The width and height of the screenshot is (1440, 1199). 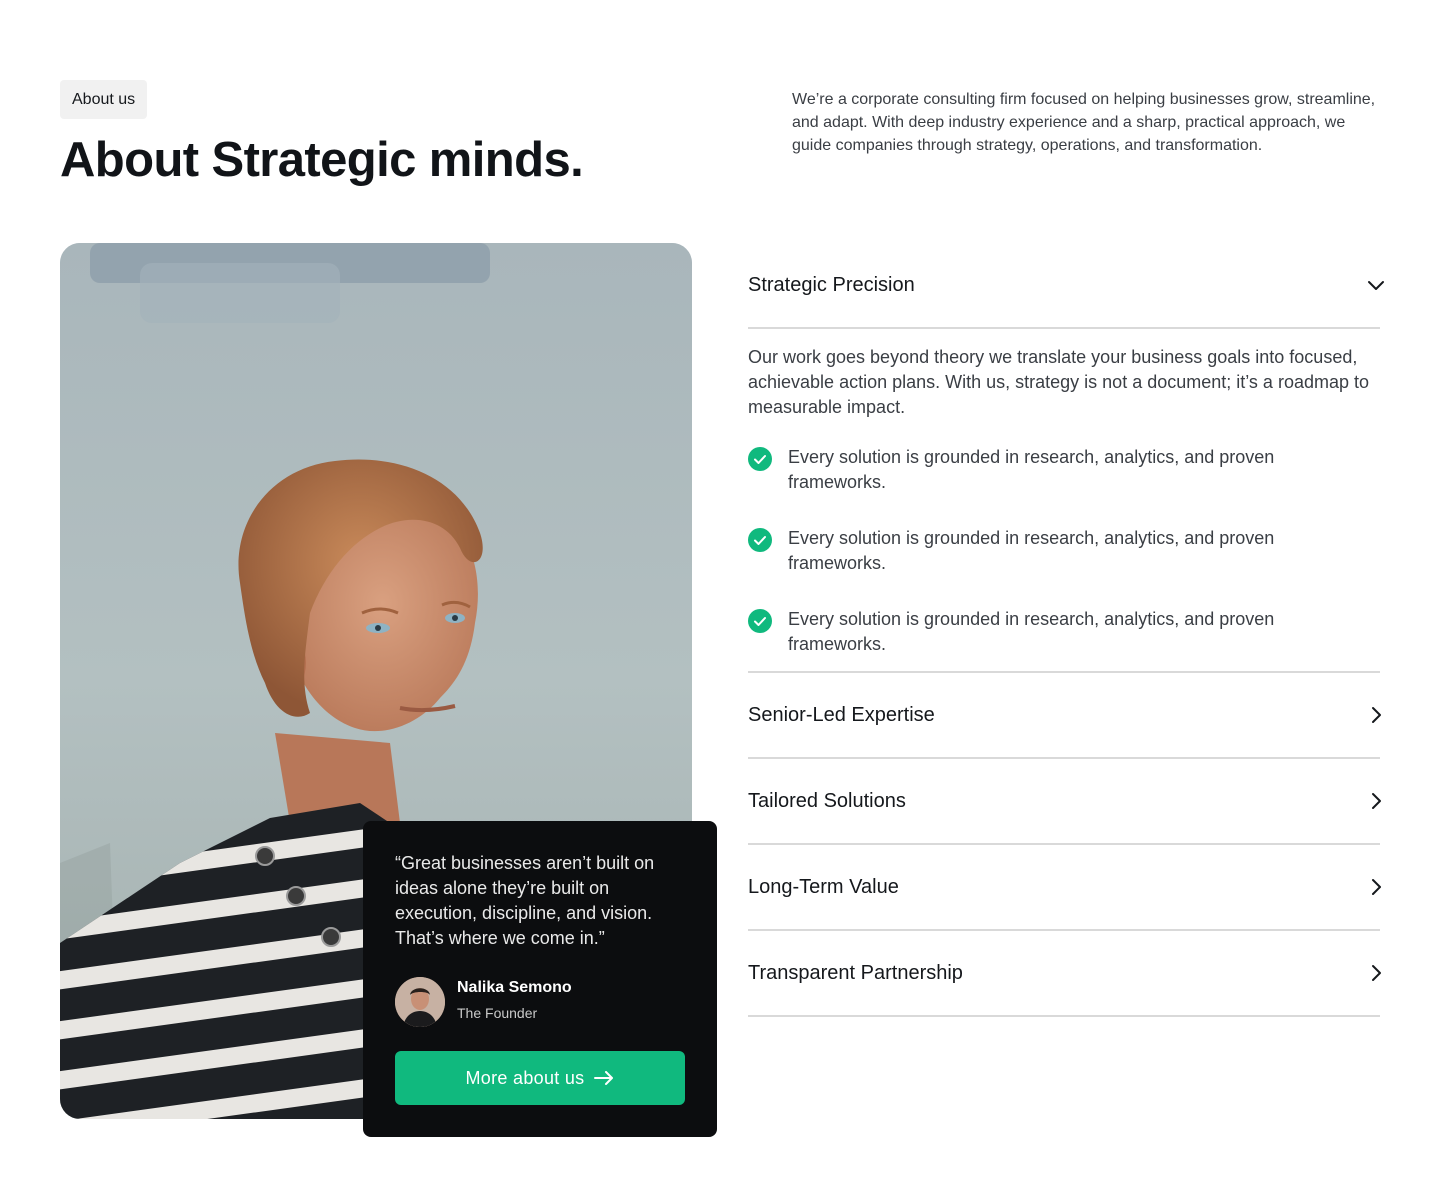 I want to click on accordion-title: Tailored Solutions, so click(x=827, y=800).